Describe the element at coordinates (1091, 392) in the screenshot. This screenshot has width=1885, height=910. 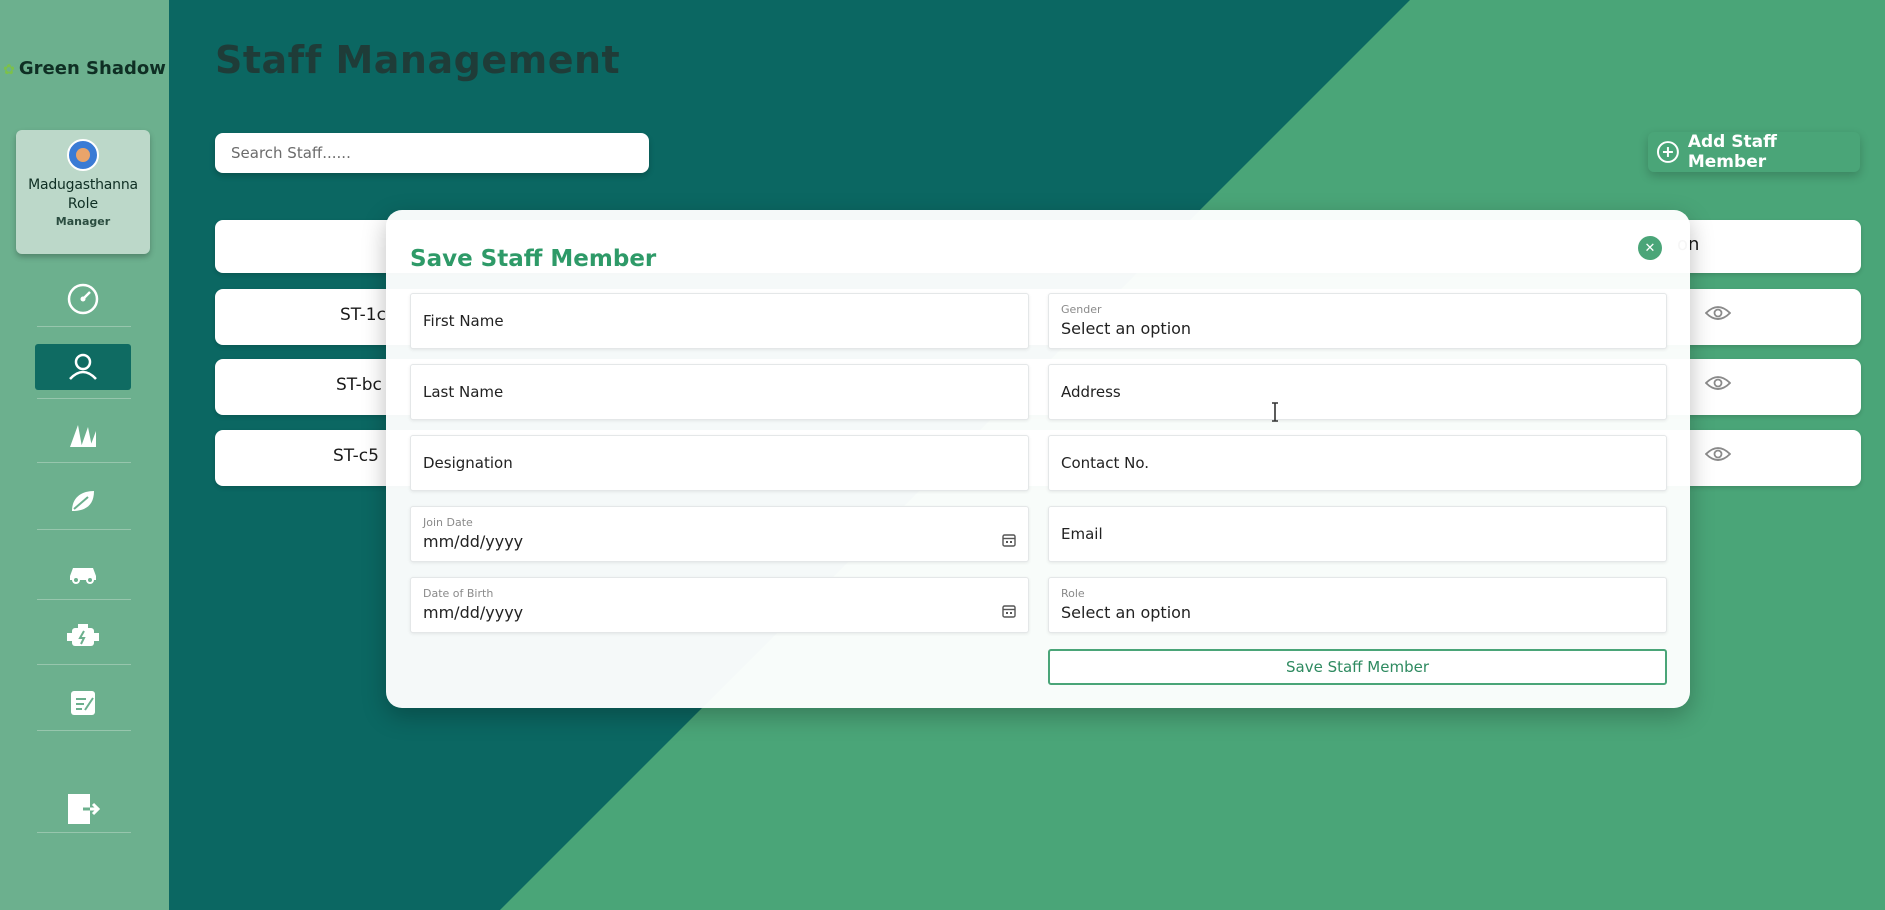
I see `address-placeholder: Address` at that location.